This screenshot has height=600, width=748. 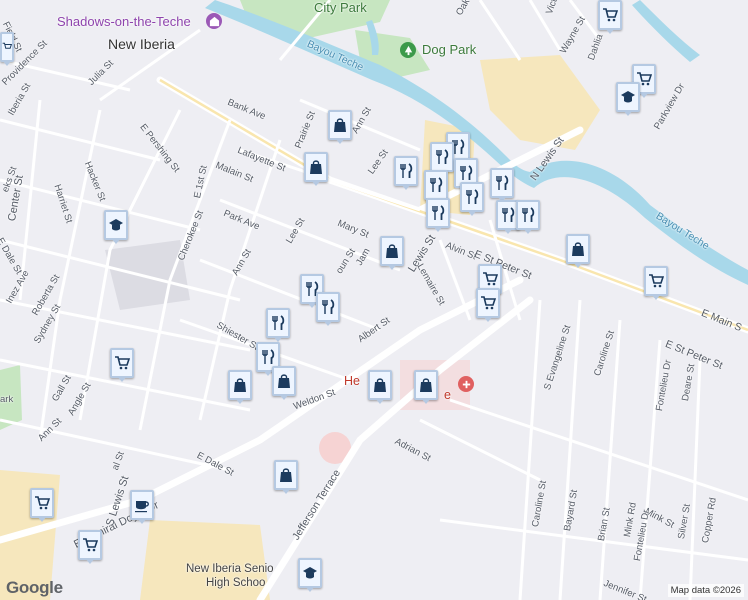 I want to click on hospital-icon, so click(x=466, y=384).